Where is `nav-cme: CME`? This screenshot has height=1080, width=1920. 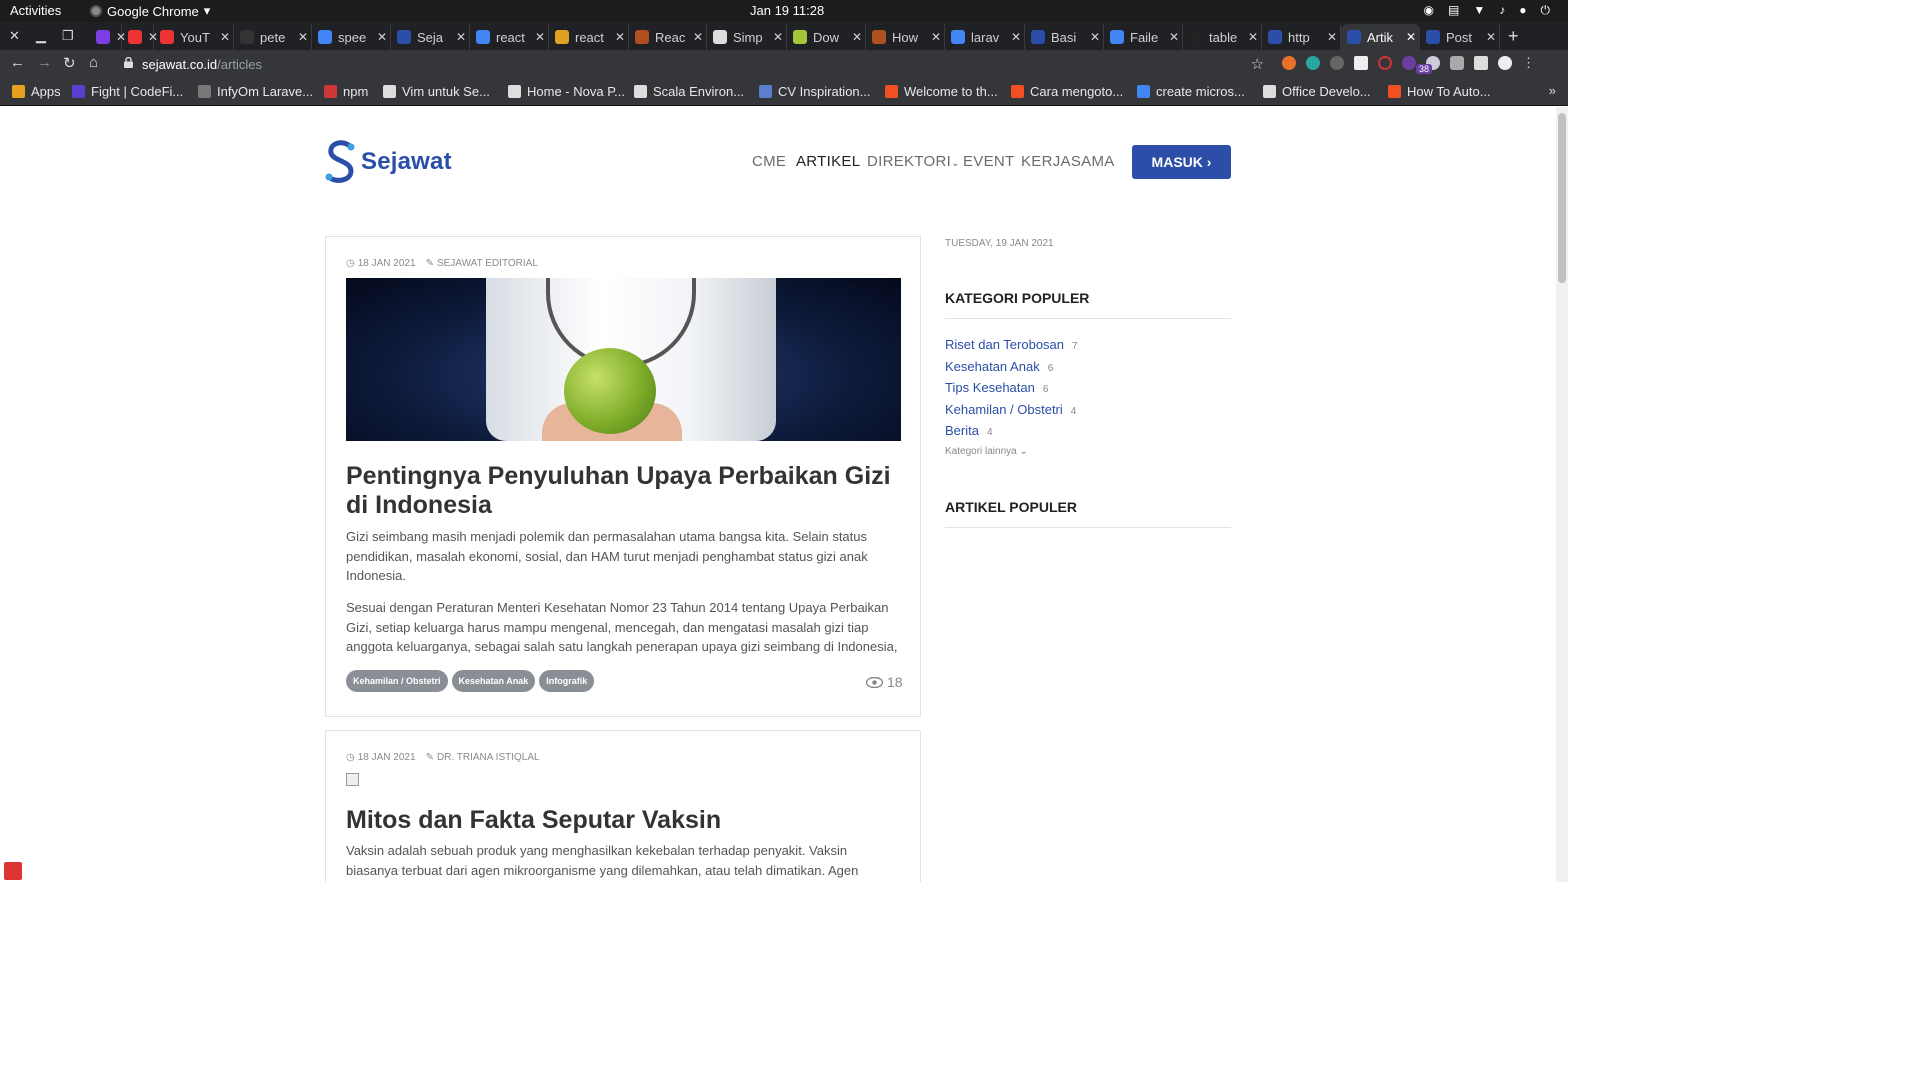 nav-cme: CME is located at coordinates (769, 161).